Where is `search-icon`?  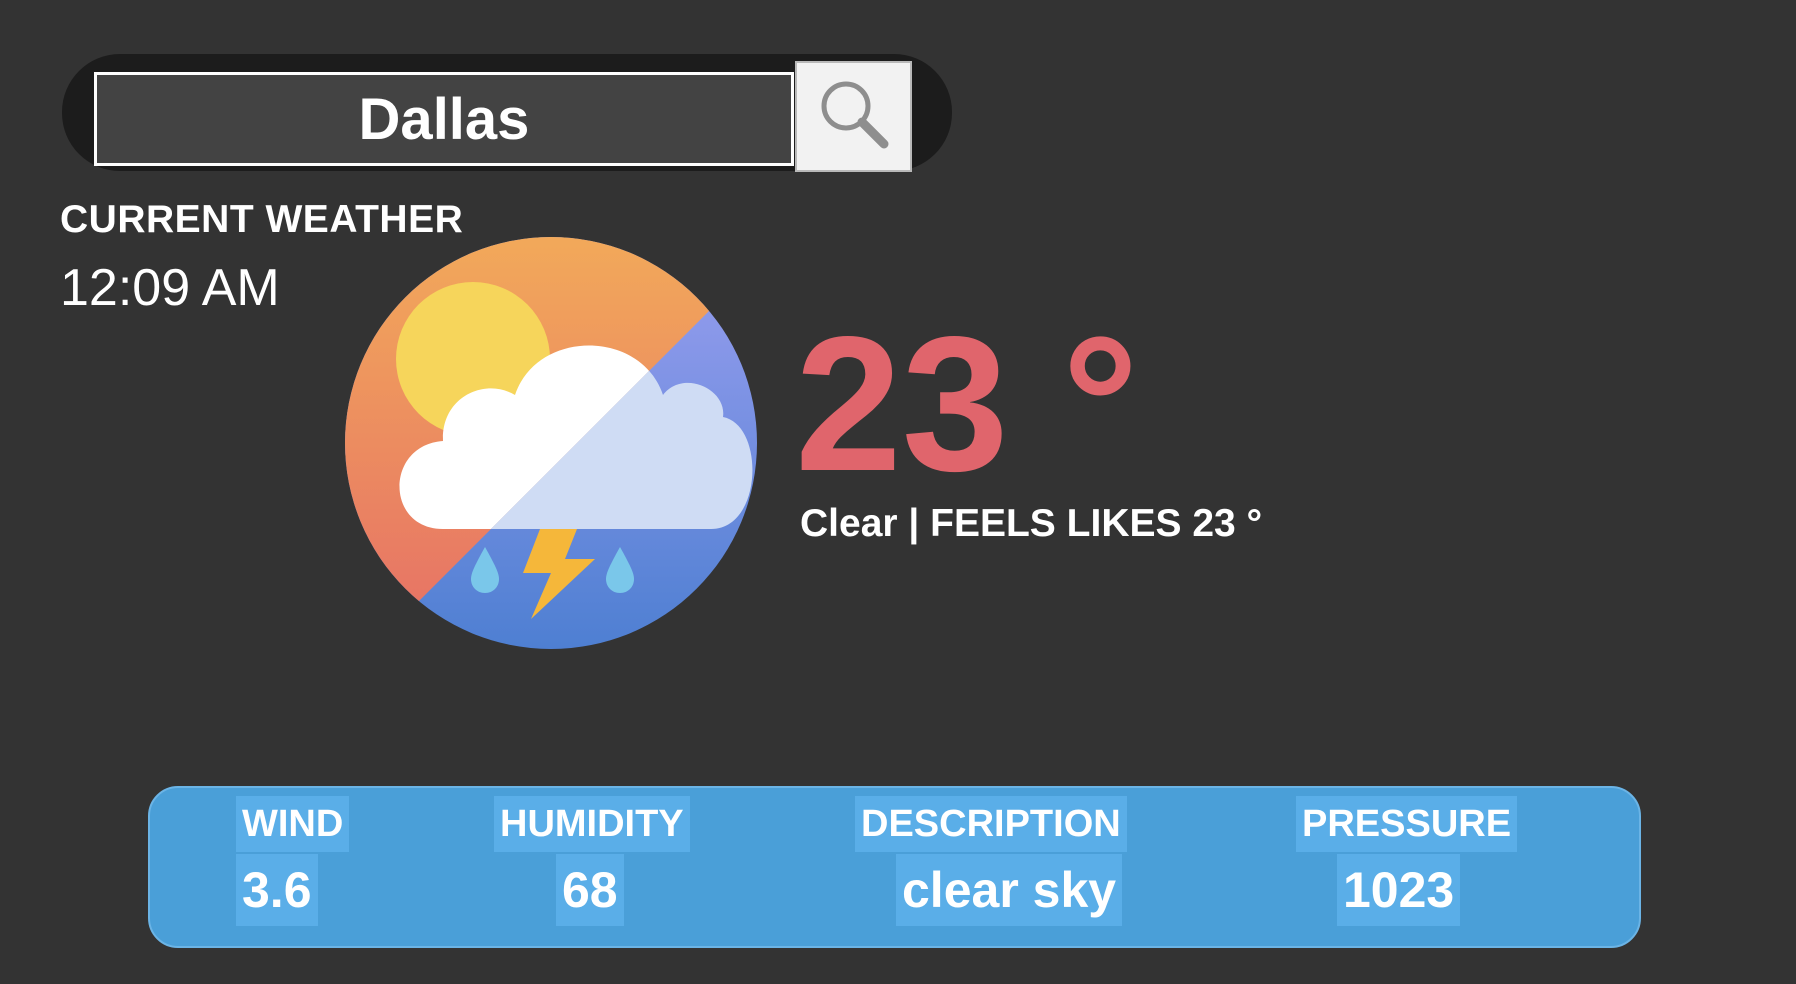 search-icon is located at coordinates (854, 116).